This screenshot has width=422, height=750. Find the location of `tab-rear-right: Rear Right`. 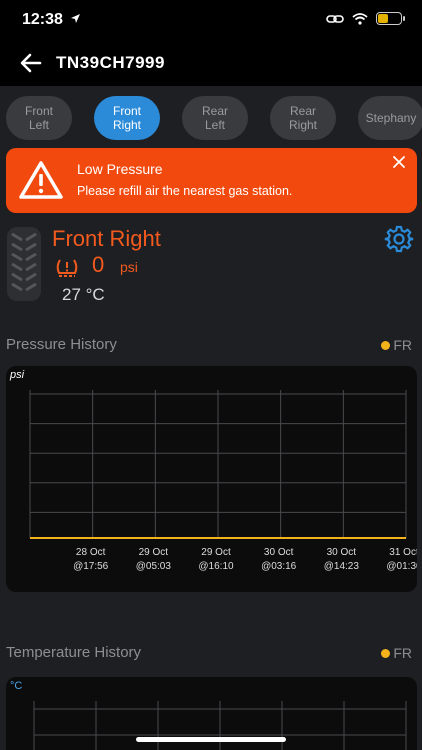

tab-rear-right: Rear Right is located at coordinates (303, 118).